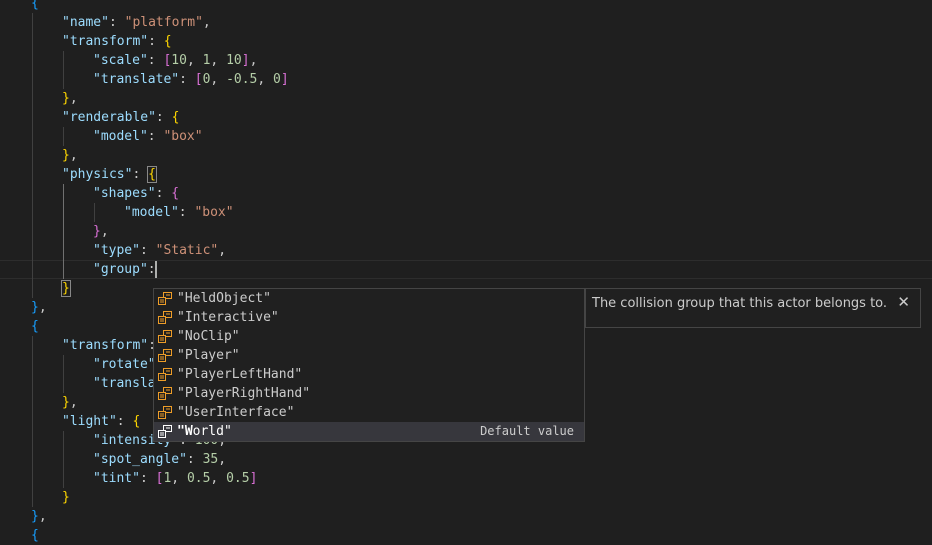 The width and height of the screenshot is (932, 545). I want to click on suggest-item: "UserInterface", so click(369, 412).